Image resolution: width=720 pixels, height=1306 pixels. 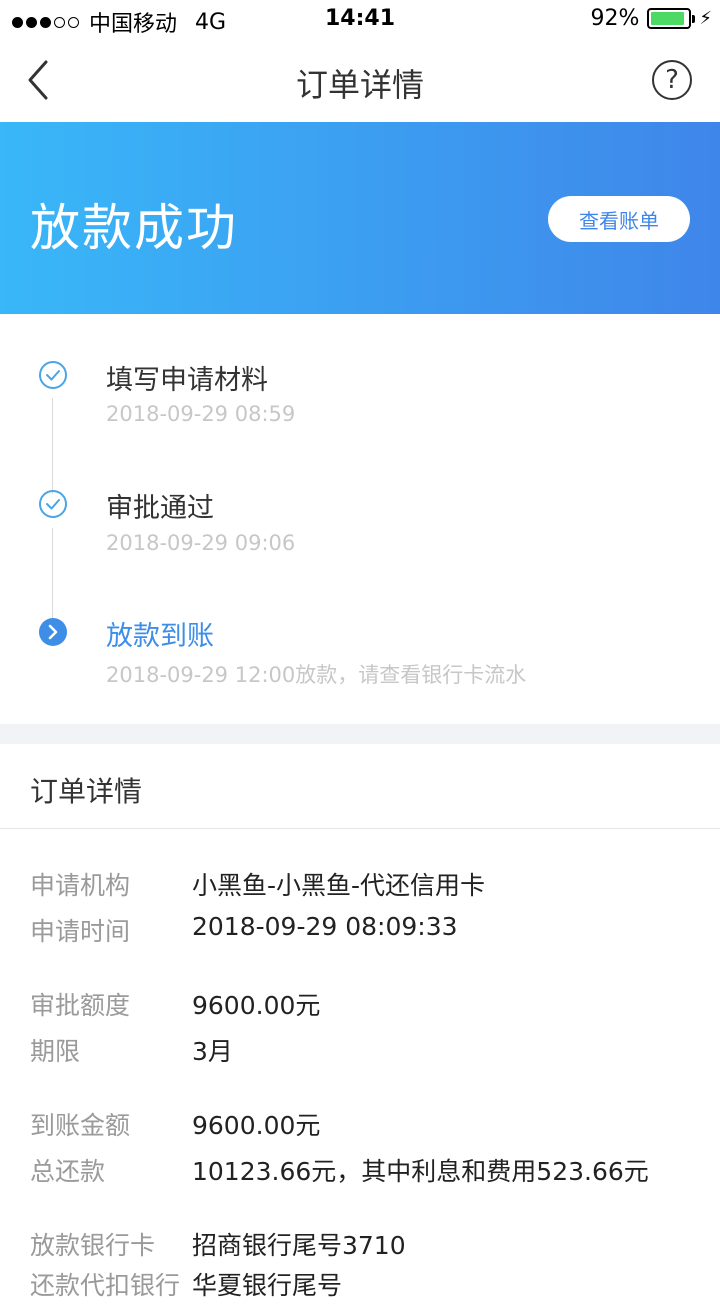 I want to click on detail-row: 申请机构 小黑鱼-小黑鱼-代还信用卡, so click(x=360, y=886).